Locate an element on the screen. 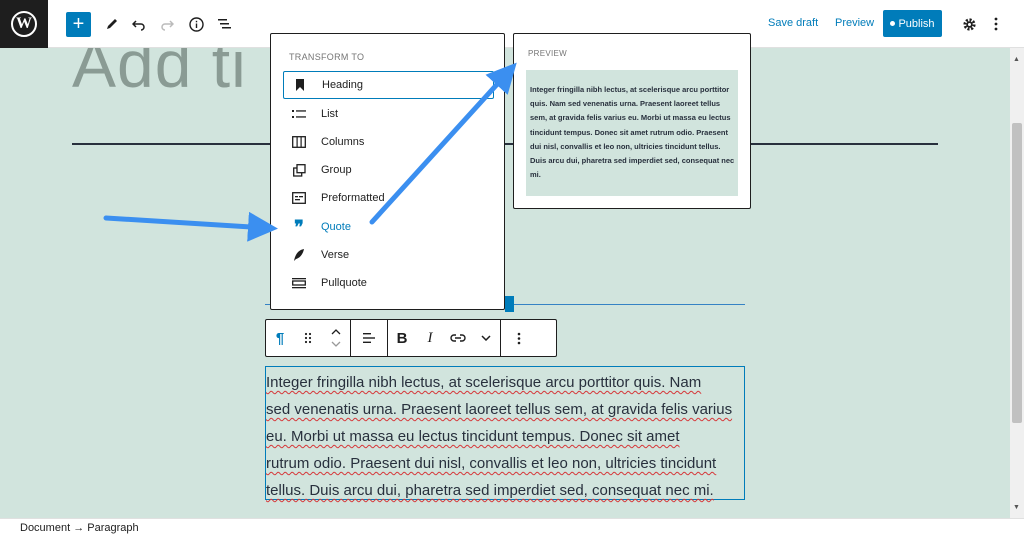 The image size is (1024, 537). transform-option-quote: ❞ Quote is located at coordinates (388, 227).